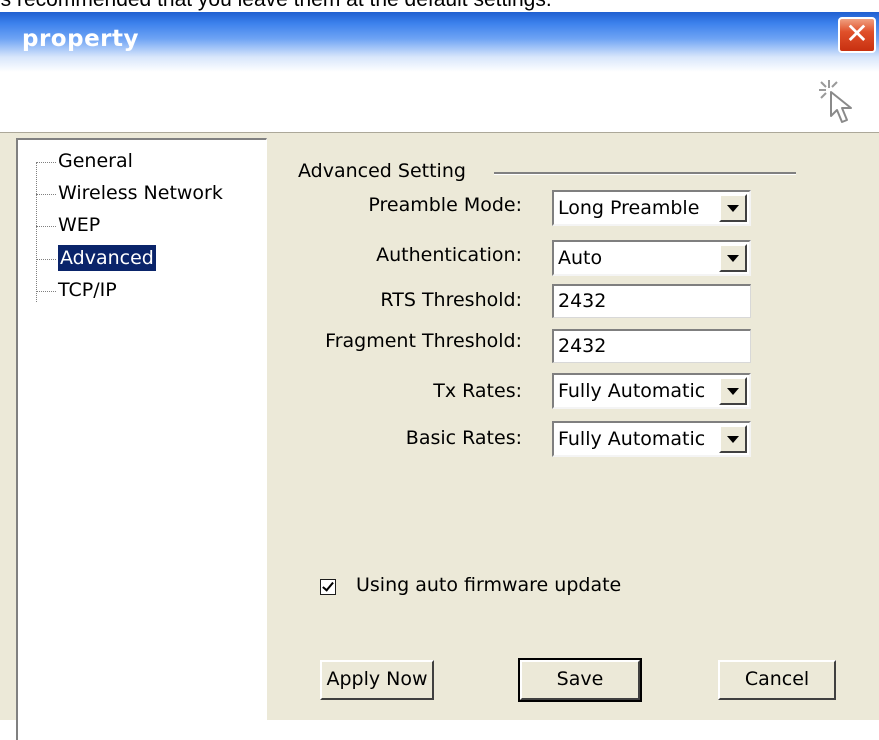 This screenshot has height=740, width=879. I want to click on window-title: property, so click(81, 39).